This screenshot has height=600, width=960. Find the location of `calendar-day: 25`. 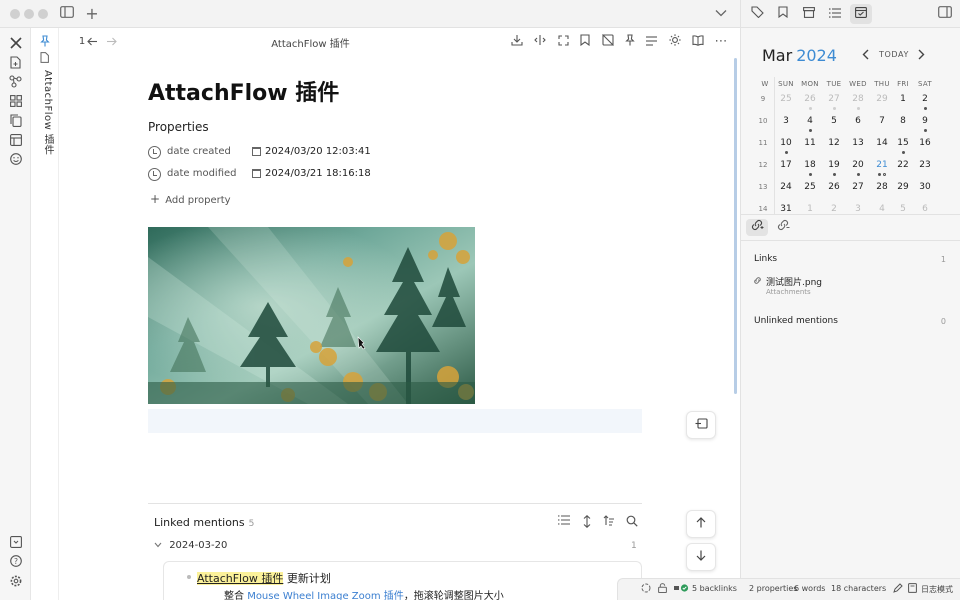

calendar-day: 25 is located at coordinates (786, 99).